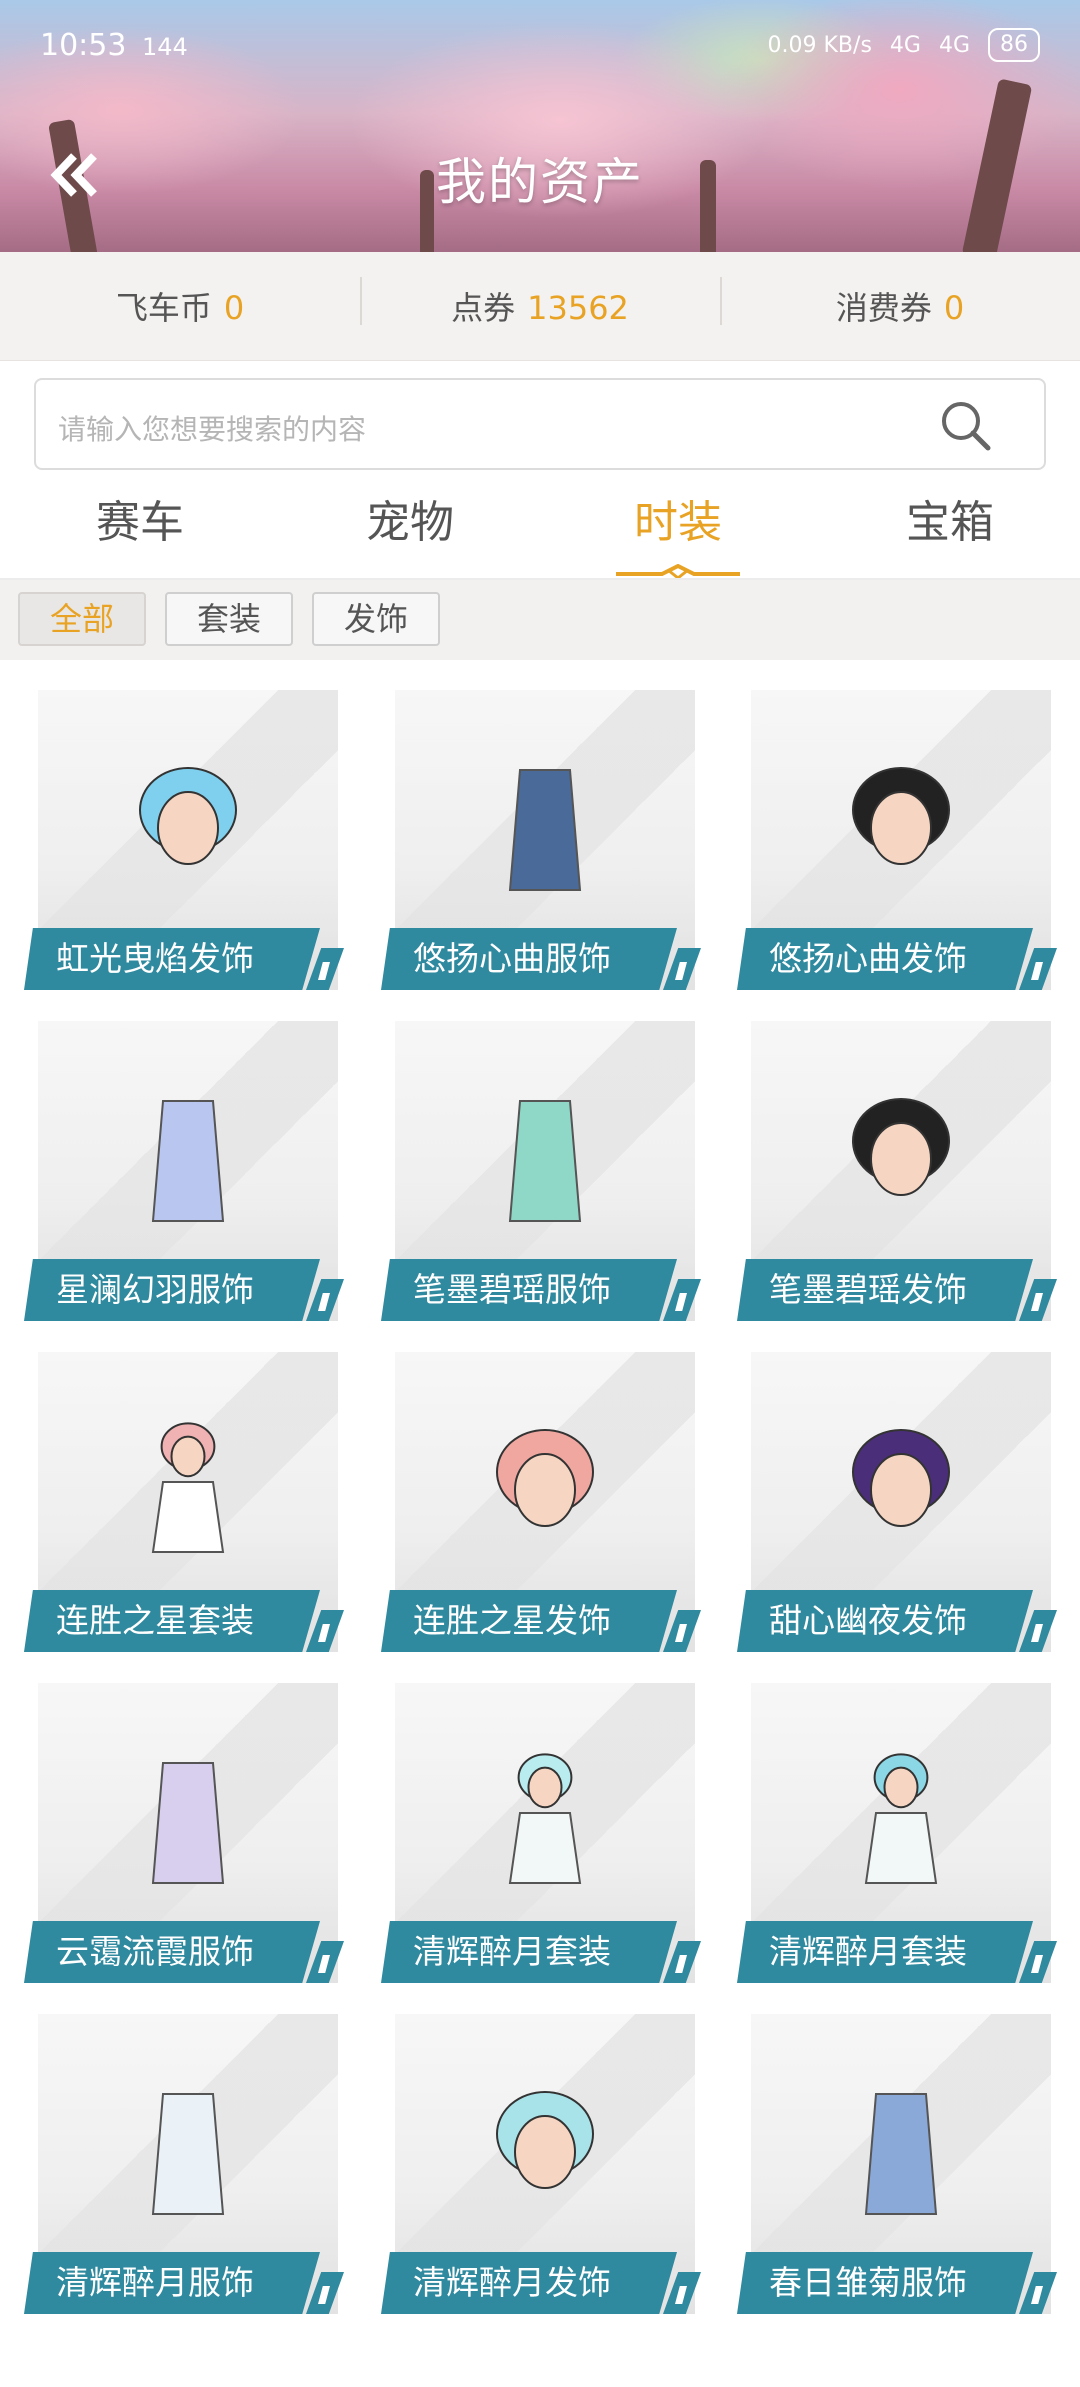 This screenshot has width=1080, height=2387. What do you see at coordinates (410, 518) in the screenshot?
I see `tab-pets: 宠物` at bounding box center [410, 518].